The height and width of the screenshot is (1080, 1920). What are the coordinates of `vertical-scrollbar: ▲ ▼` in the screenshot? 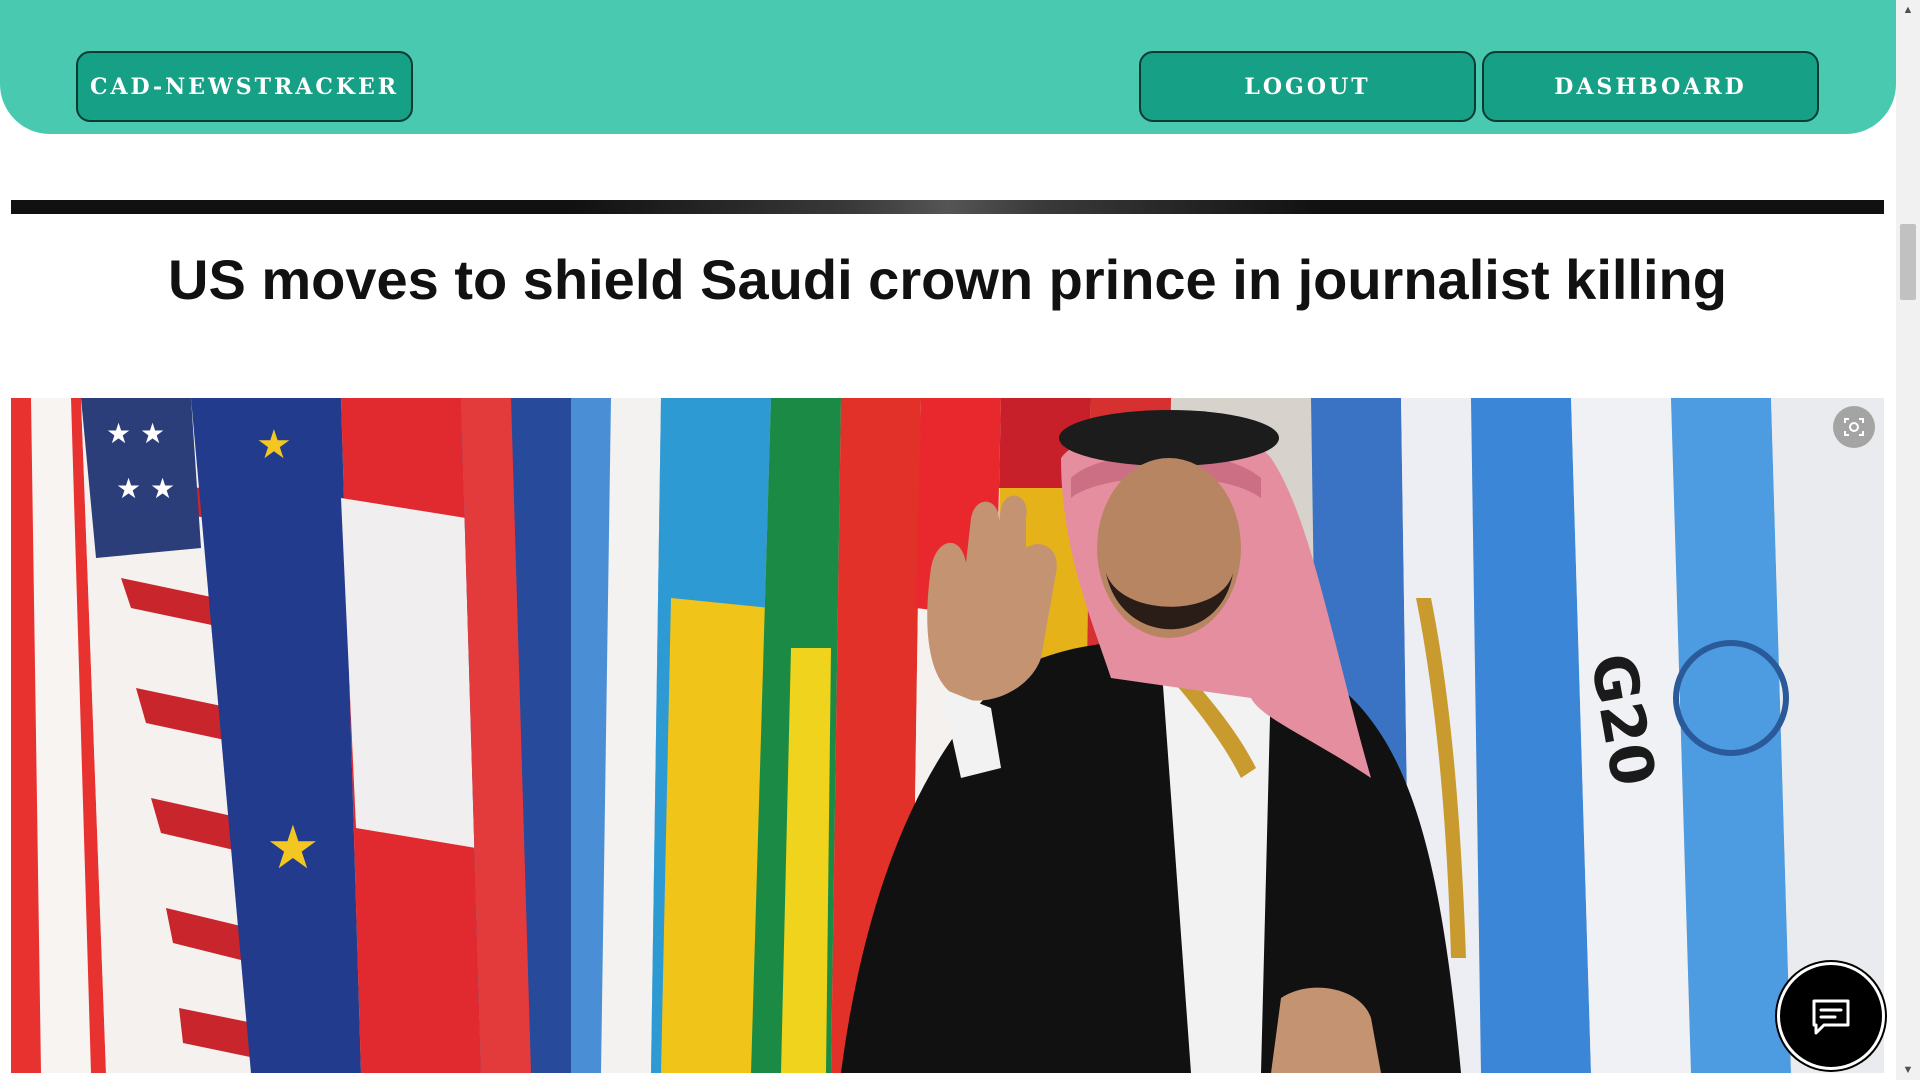 It's located at (1908, 540).